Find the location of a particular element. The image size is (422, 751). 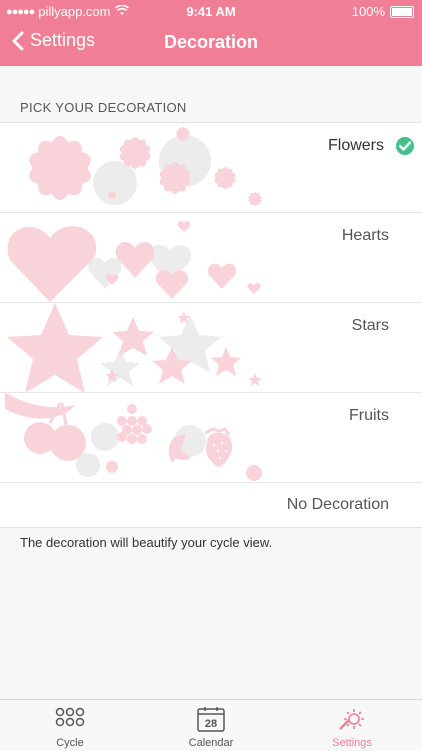

decoration-option-stars: Stars is located at coordinates (211, 348).